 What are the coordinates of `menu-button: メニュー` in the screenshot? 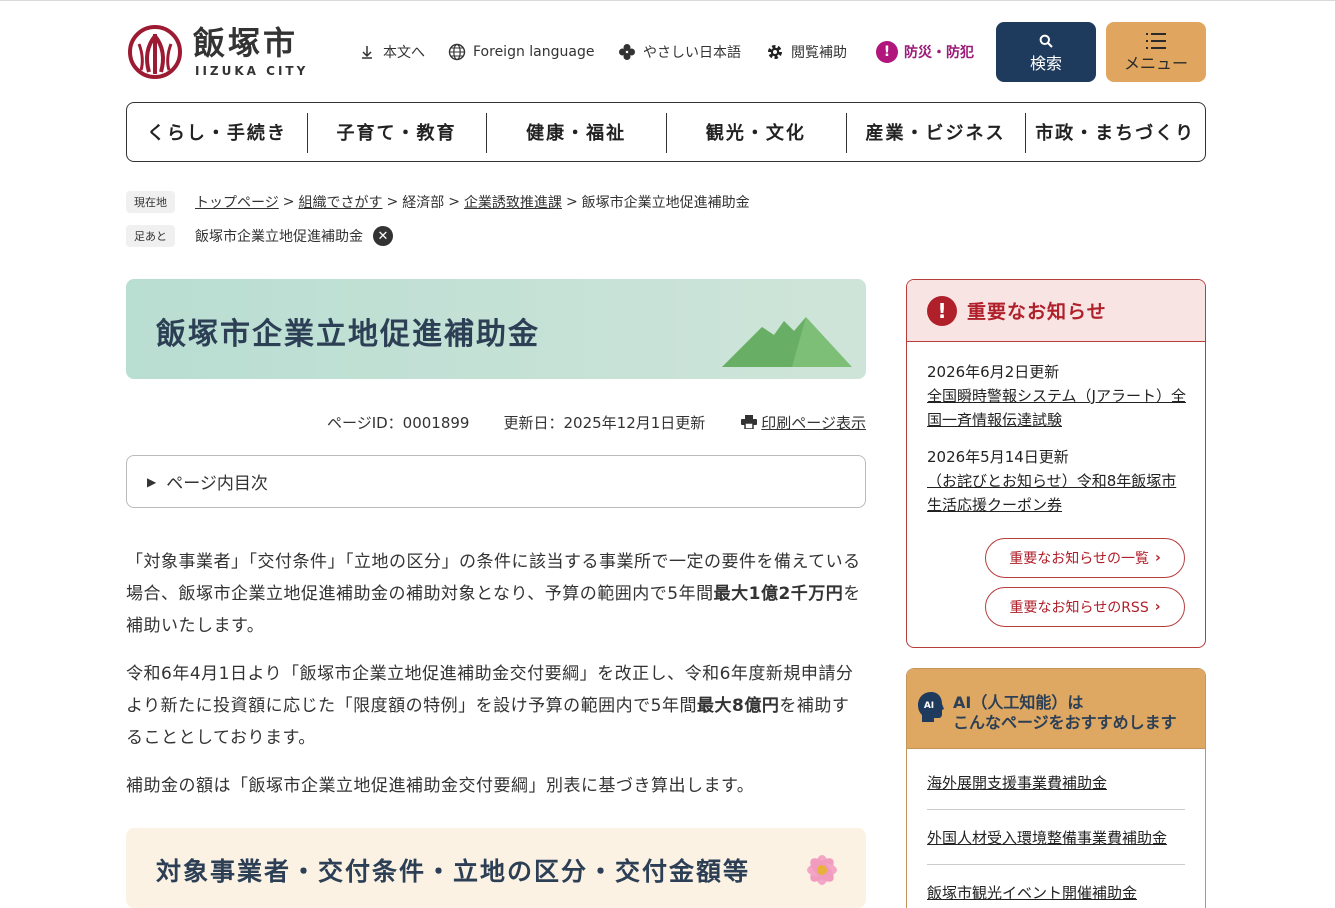 It's located at (1156, 52).